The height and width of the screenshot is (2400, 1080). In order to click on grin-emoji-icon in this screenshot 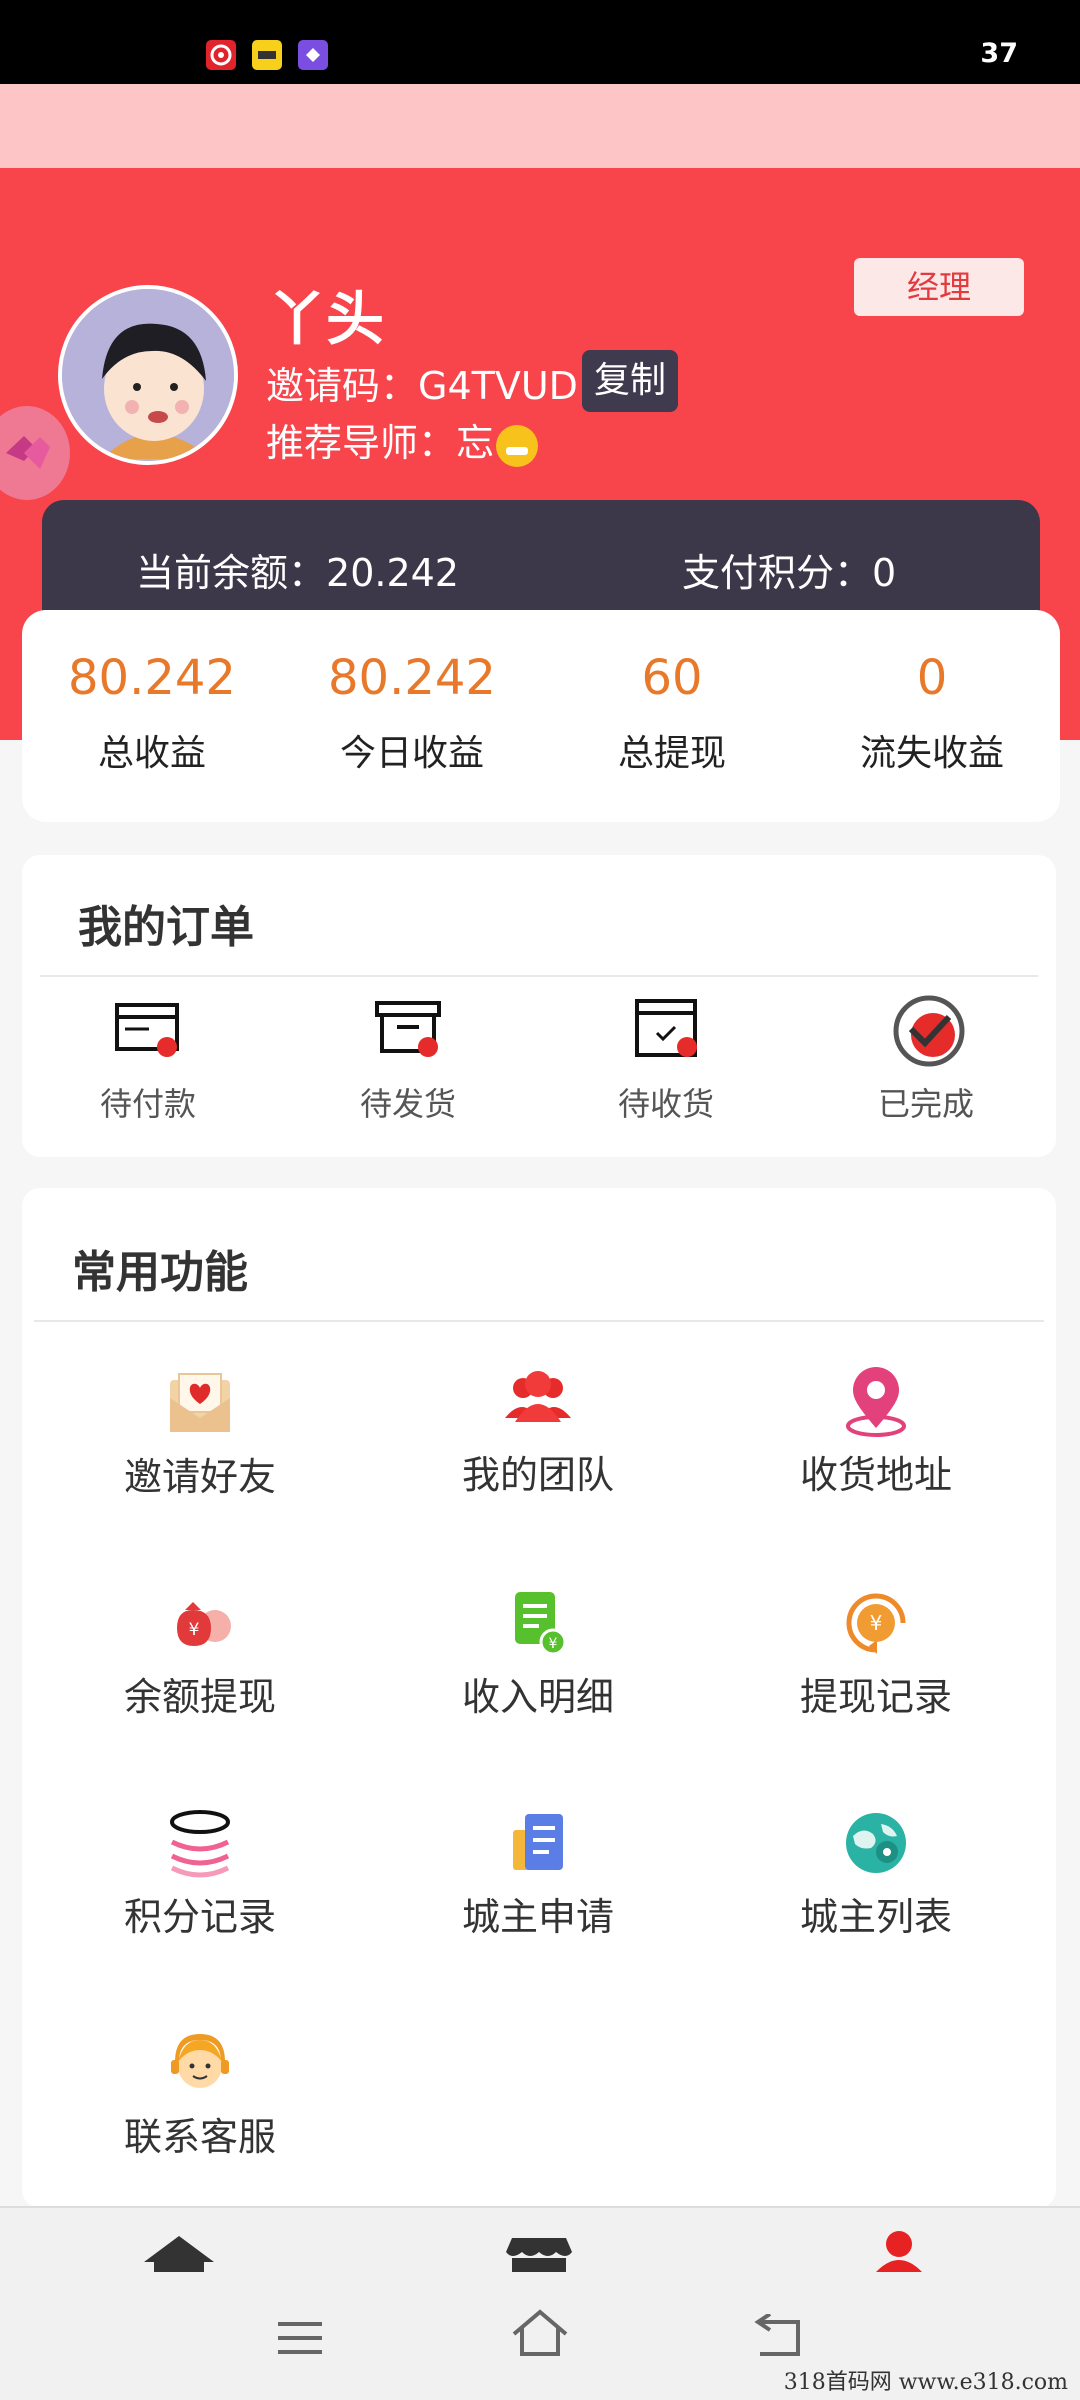, I will do `click(517, 445)`.